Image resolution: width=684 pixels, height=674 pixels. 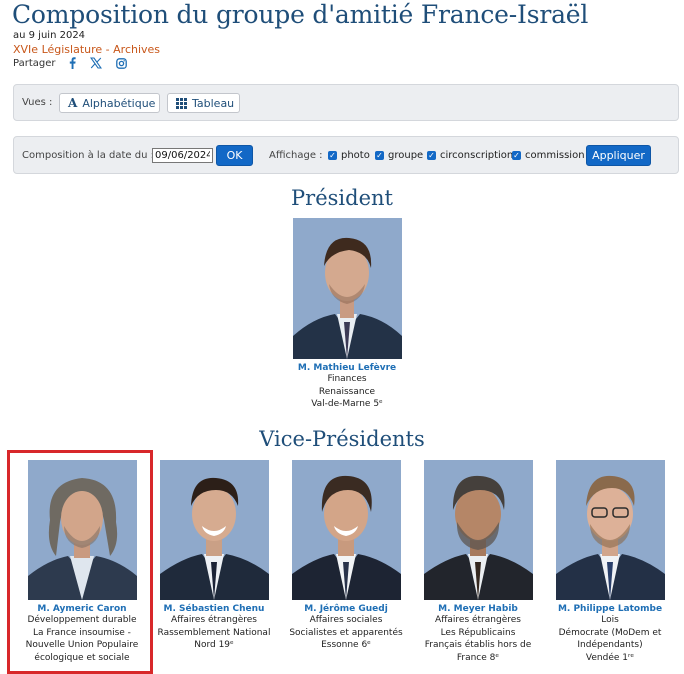 What do you see at coordinates (37, 102) in the screenshot?
I see `views-label: Vues :` at bounding box center [37, 102].